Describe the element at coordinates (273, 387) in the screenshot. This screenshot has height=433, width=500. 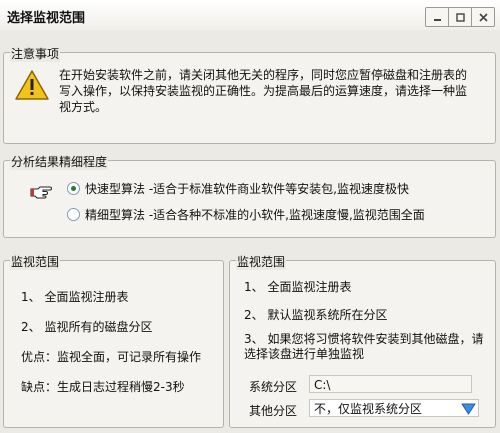
I see `system-partition-label: 系统分区` at that location.